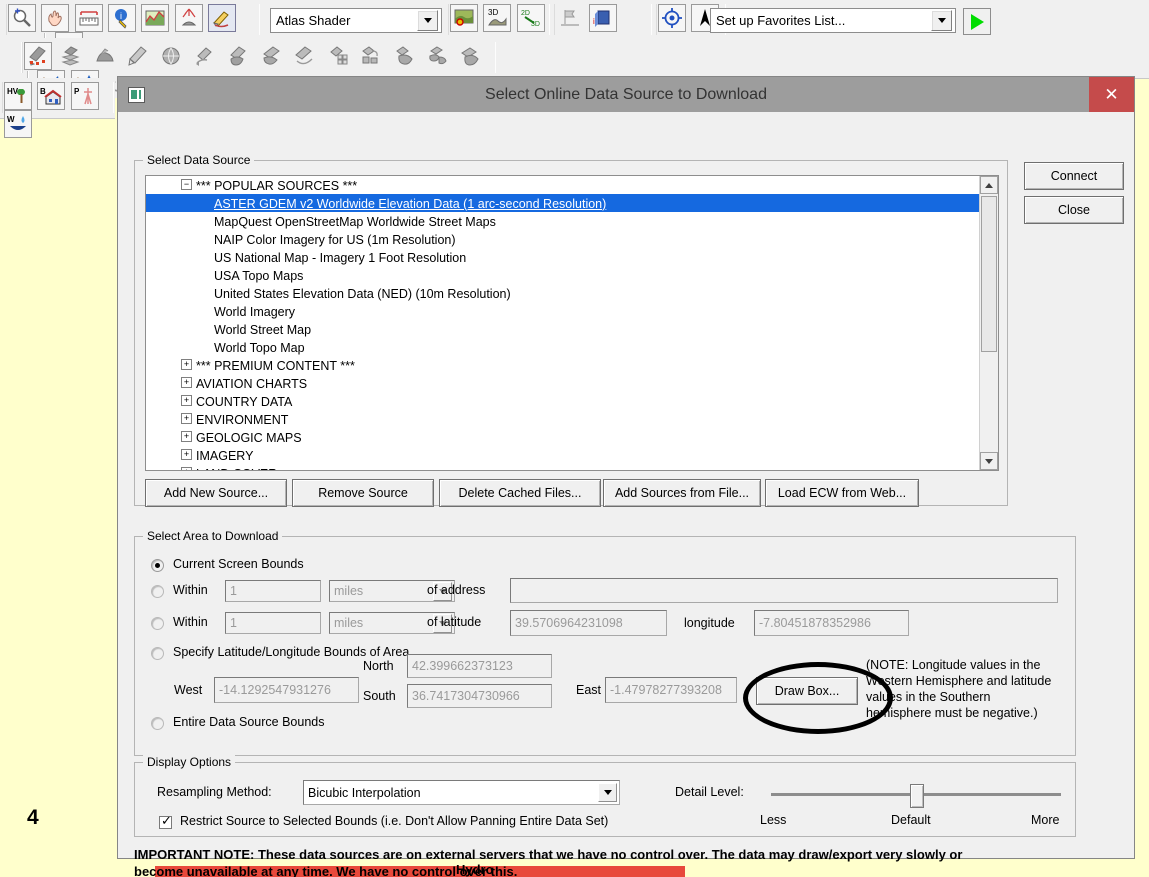 The width and height of the screenshot is (1149, 877). What do you see at coordinates (603, 18) in the screenshot?
I see `3d-cube-icon: i` at bounding box center [603, 18].